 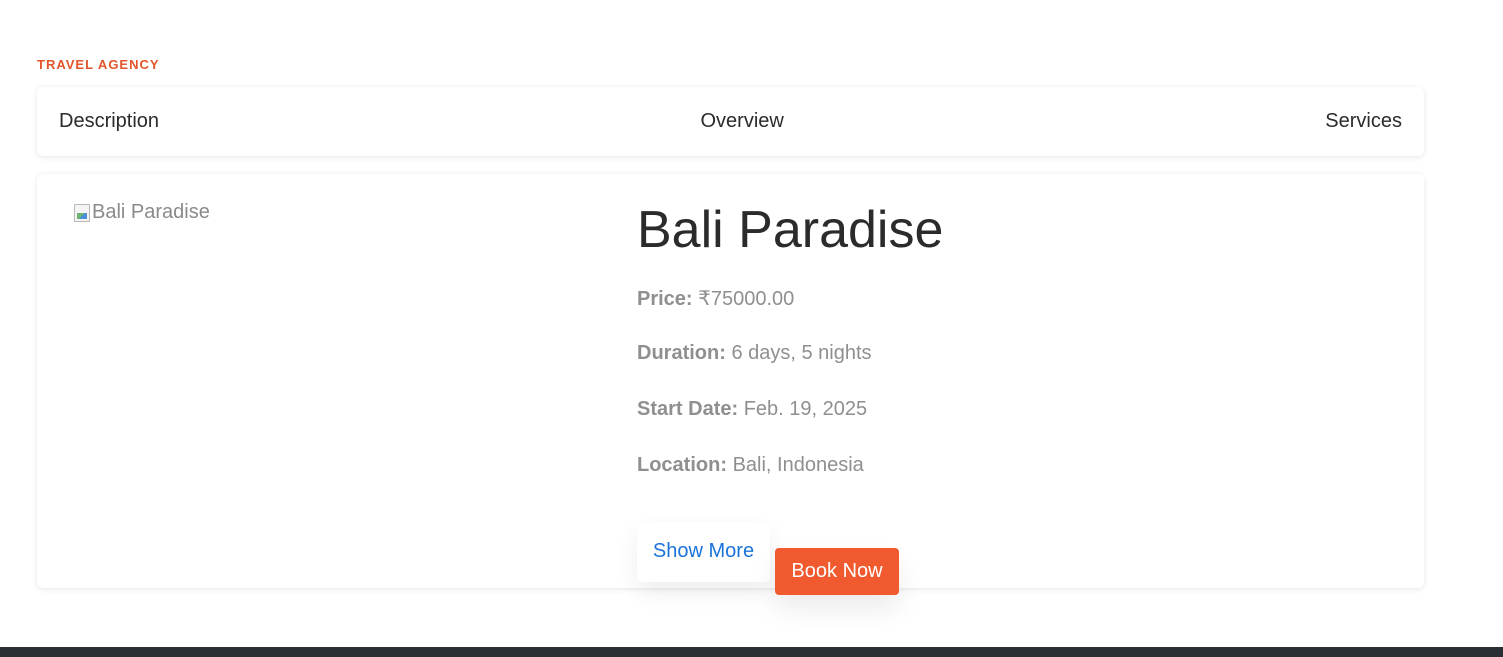 I want to click on duration-value: 6 days, 5 nights, so click(x=801, y=353).